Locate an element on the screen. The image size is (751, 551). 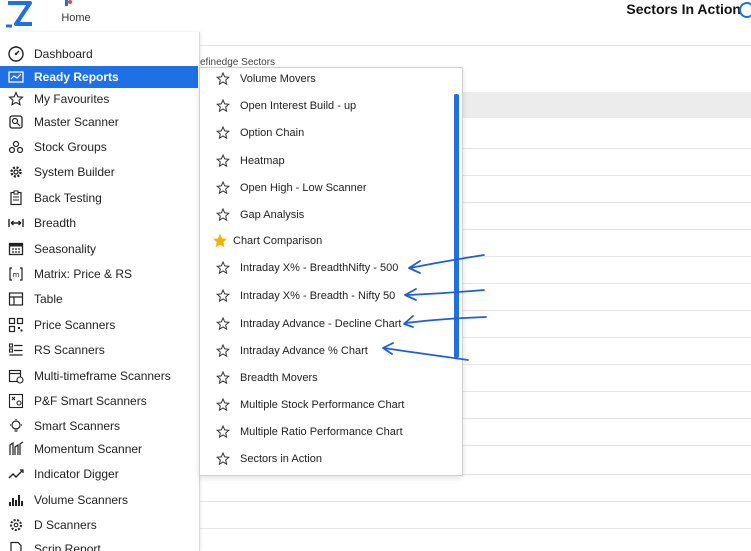
submenu-item-breadth-movers: Breadth Movers is located at coordinates (331, 379).